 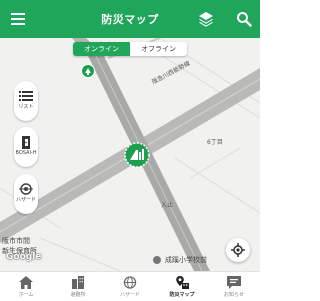 I want to click on exit-button: BOSAI-H, so click(x=26, y=147).